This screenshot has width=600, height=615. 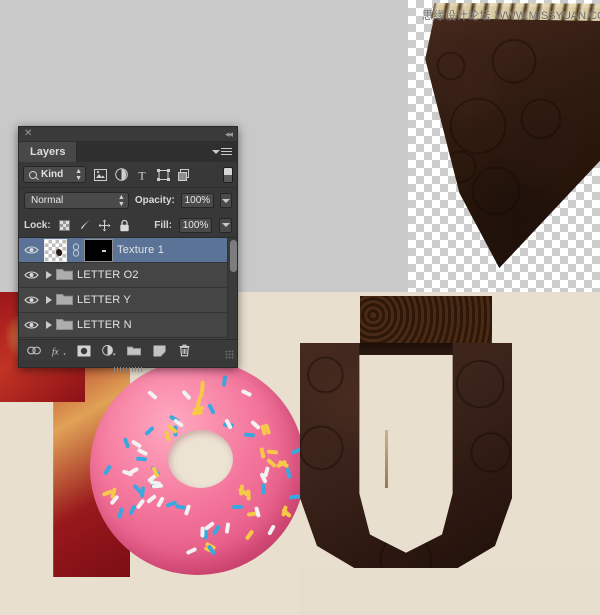 I want to click on layer-row-letter-o2: LETTER O2, so click(x=128, y=275).